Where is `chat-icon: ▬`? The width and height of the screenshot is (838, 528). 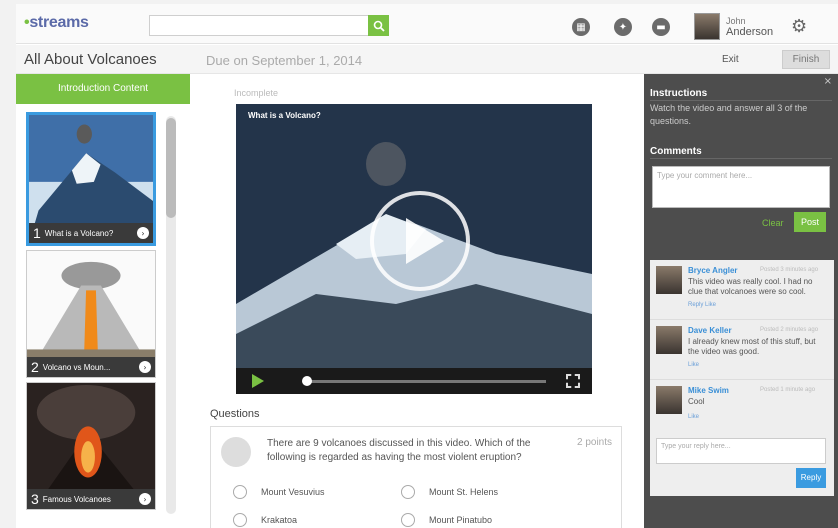
chat-icon: ▬ is located at coordinates (661, 27).